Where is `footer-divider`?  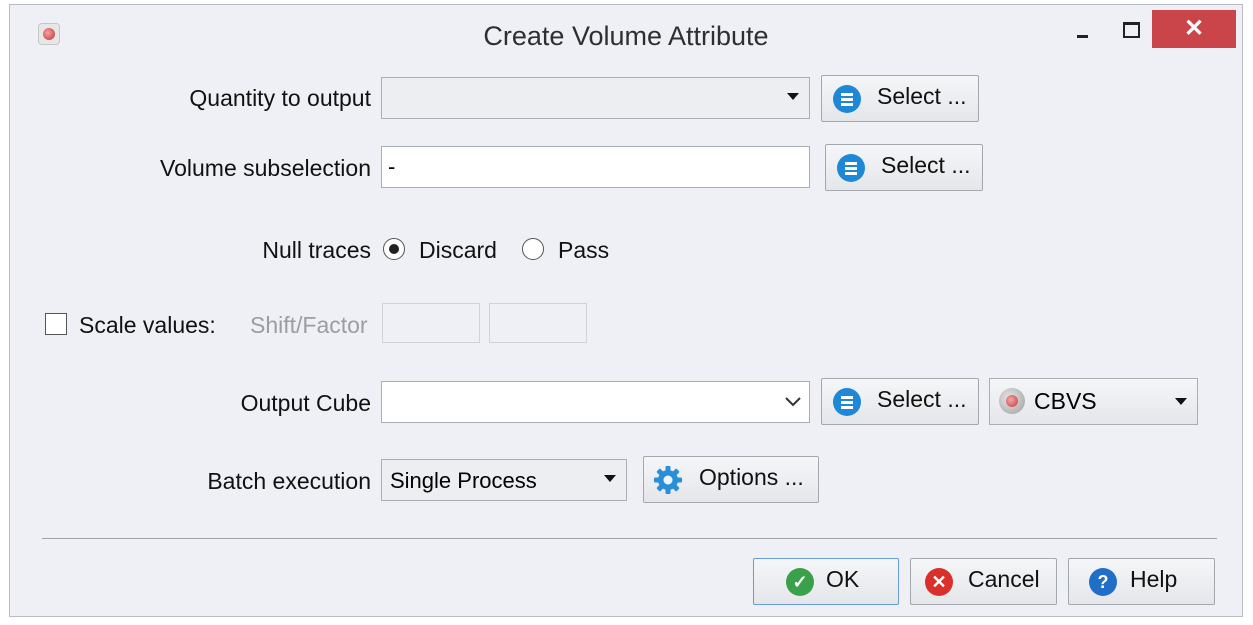
footer-divider is located at coordinates (629, 538).